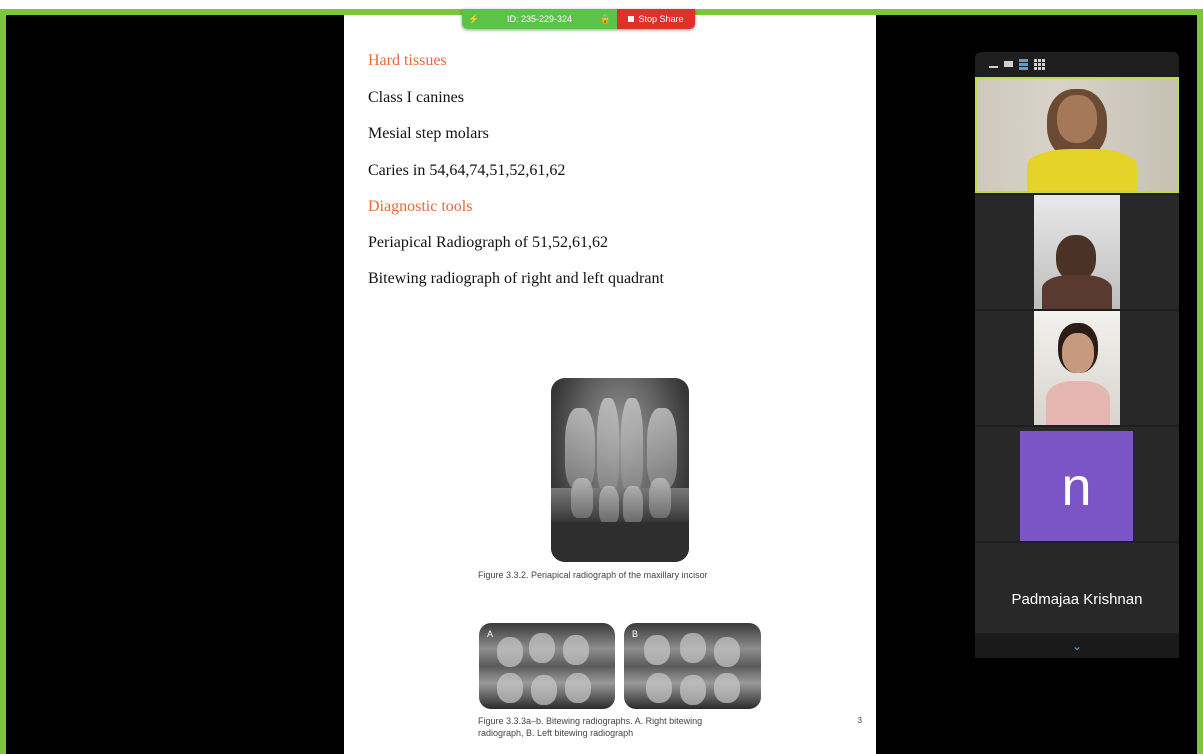 This screenshot has height=754, width=1203. What do you see at coordinates (692, 666) in the screenshot?
I see `bitewing-radiograph-left: B` at bounding box center [692, 666].